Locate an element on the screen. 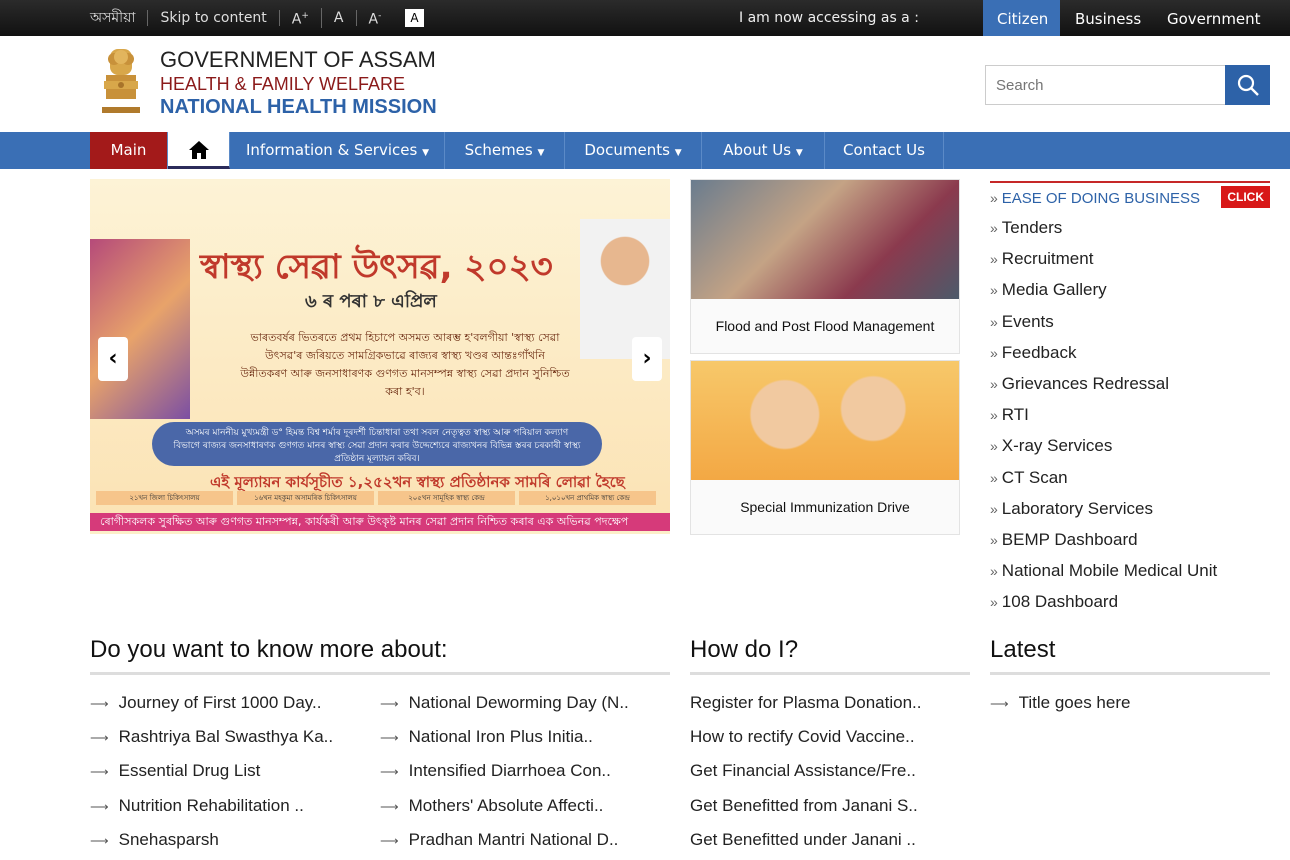 This screenshot has width=1290, height=860. latest-link: ⟶ Title goes here is located at coordinates (1130, 703).